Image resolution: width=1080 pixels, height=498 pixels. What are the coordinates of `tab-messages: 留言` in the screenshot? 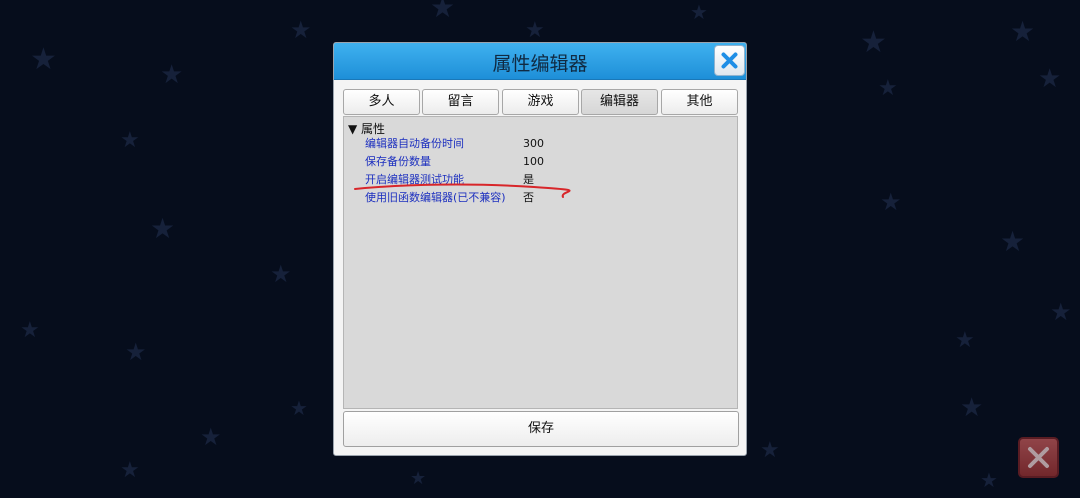 It's located at (460, 102).